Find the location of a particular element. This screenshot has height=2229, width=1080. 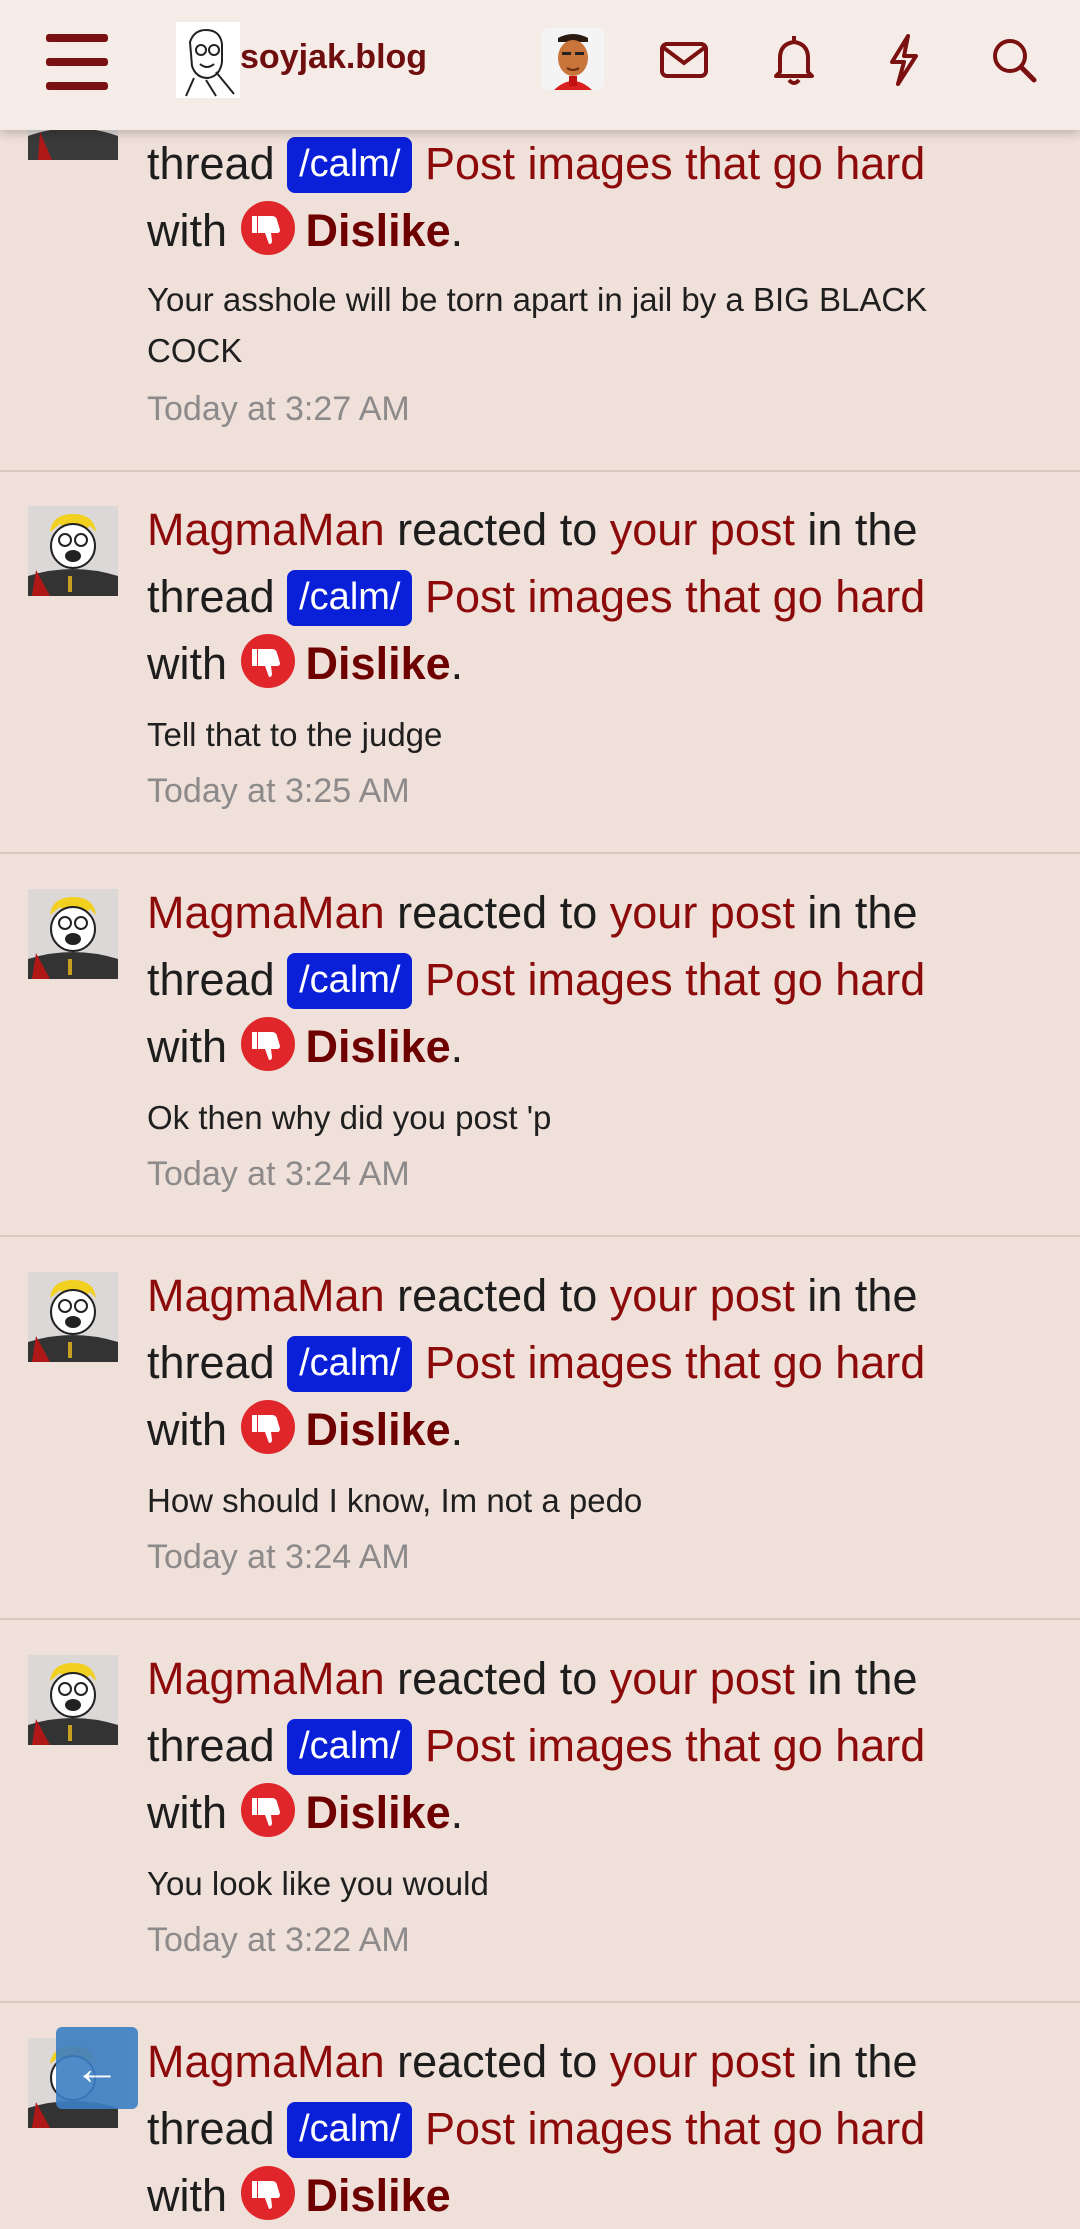

bell-icon is located at coordinates (794, 60).